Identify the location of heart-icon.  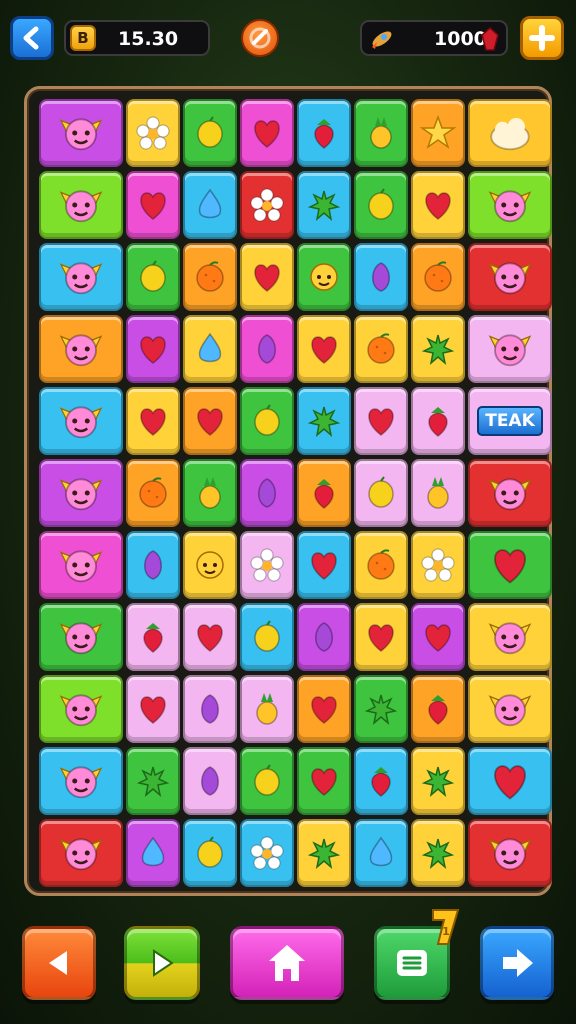
(438, 638).